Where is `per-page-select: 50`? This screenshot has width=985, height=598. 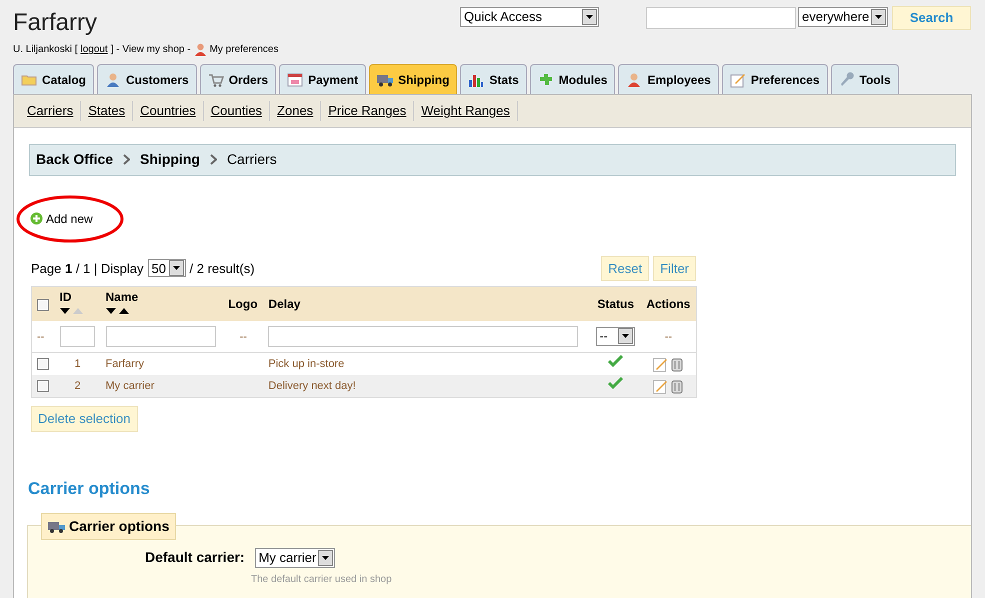
per-page-select: 50 is located at coordinates (167, 268).